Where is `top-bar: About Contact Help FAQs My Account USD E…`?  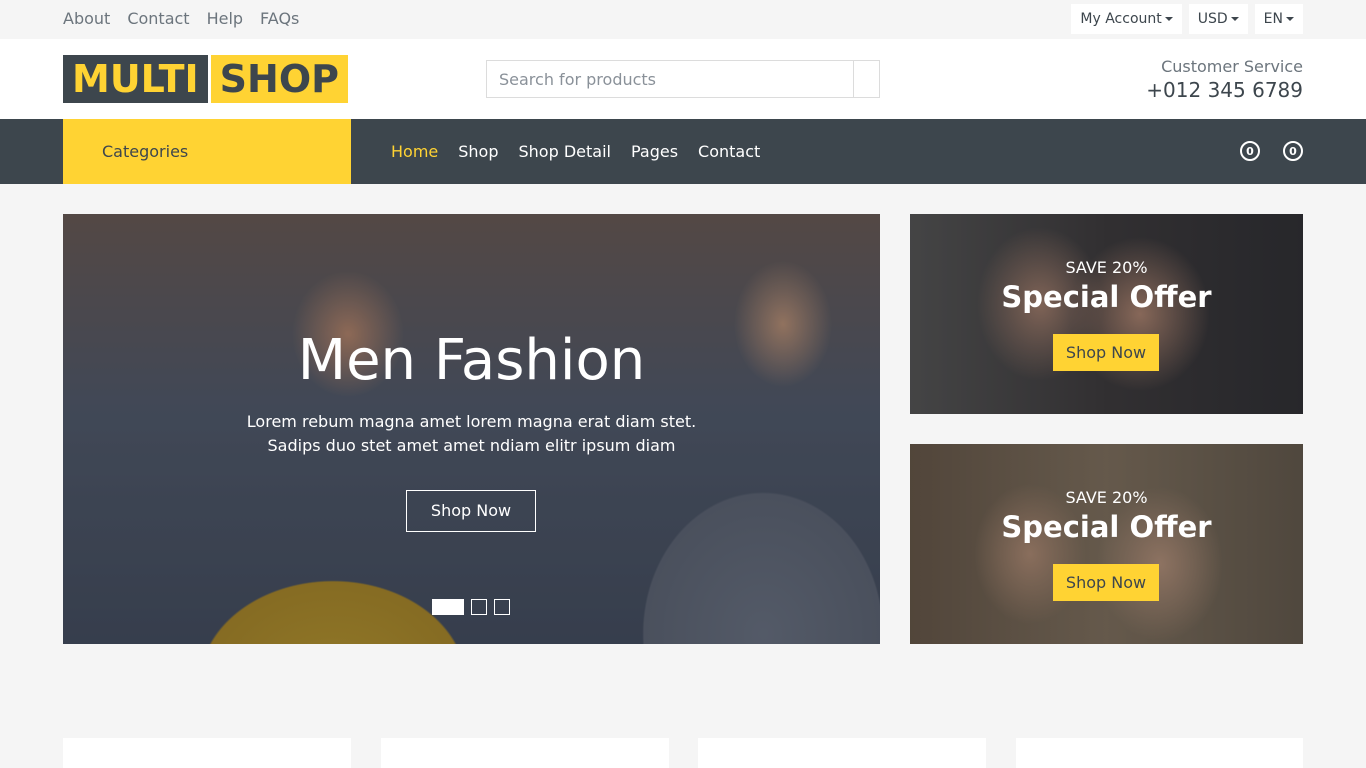 top-bar: About Contact Help FAQs My Account USD E… is located at coordinates (683, 19).